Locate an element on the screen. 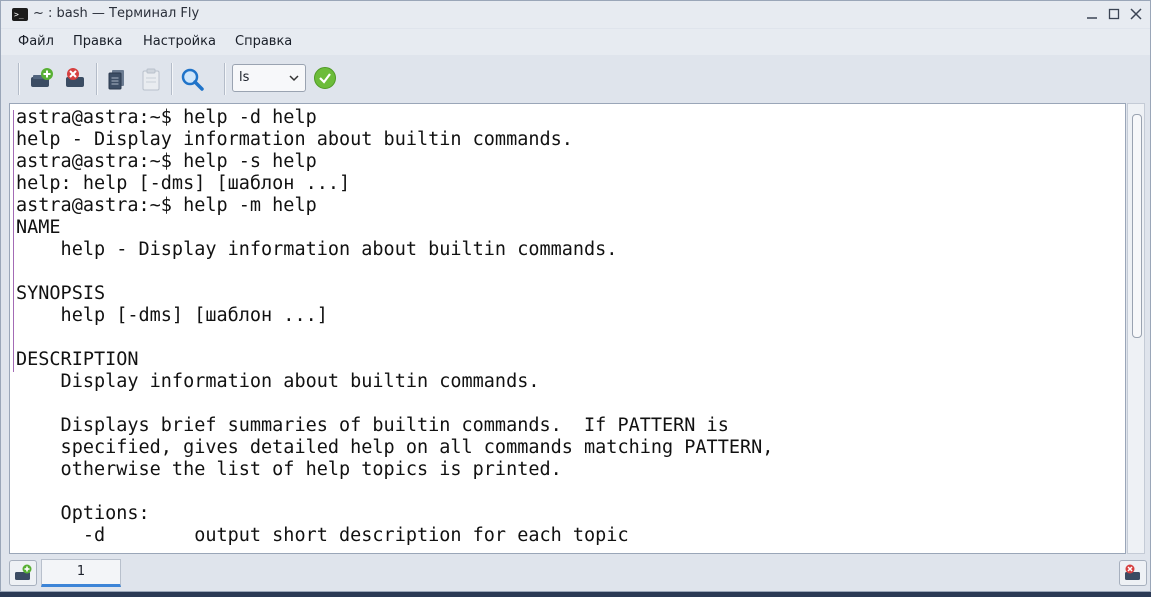  menu-bar: Файл Правка Настройка Справка is located at coordinates (575, 42).